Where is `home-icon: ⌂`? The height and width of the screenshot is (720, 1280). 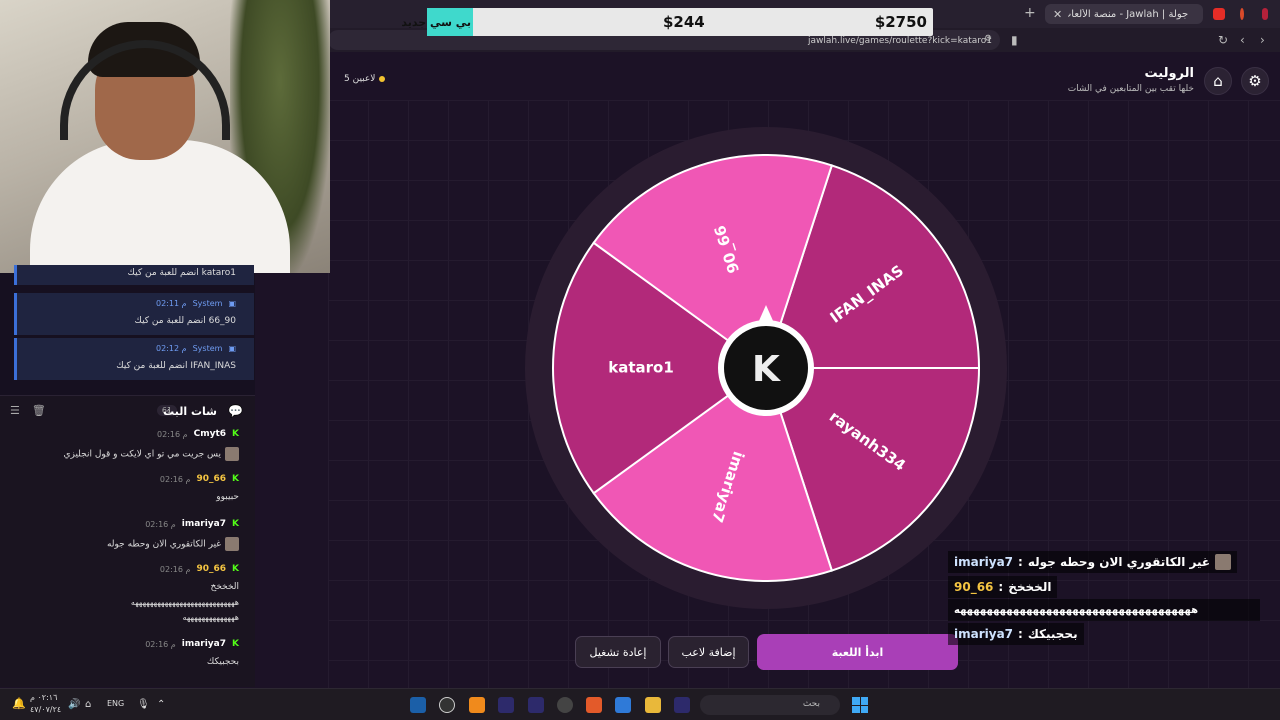 home-icon: ⌂ is located at coordinates (1218, 81).